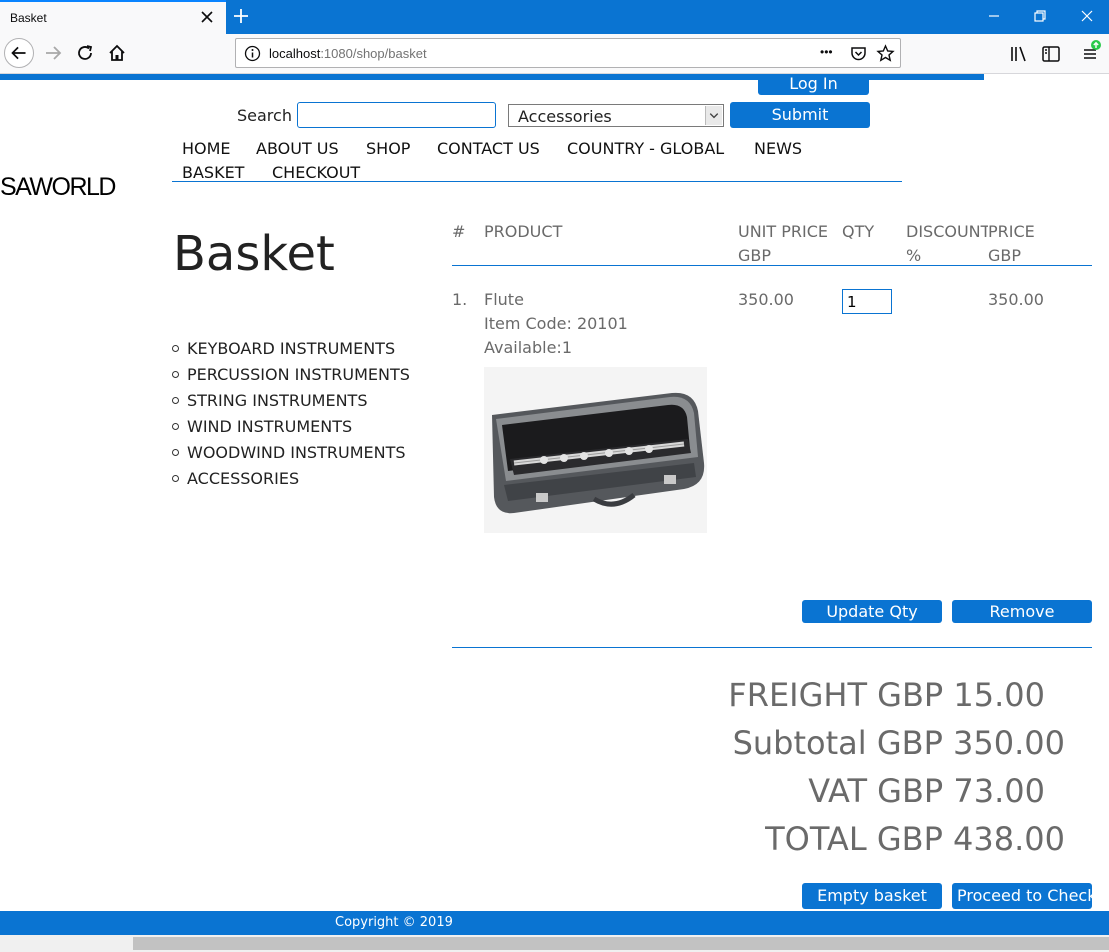  What do you see at coordinates (1040, 16) in the screenshot?
I see `restore-icon` at bounding box center [1040, 16].